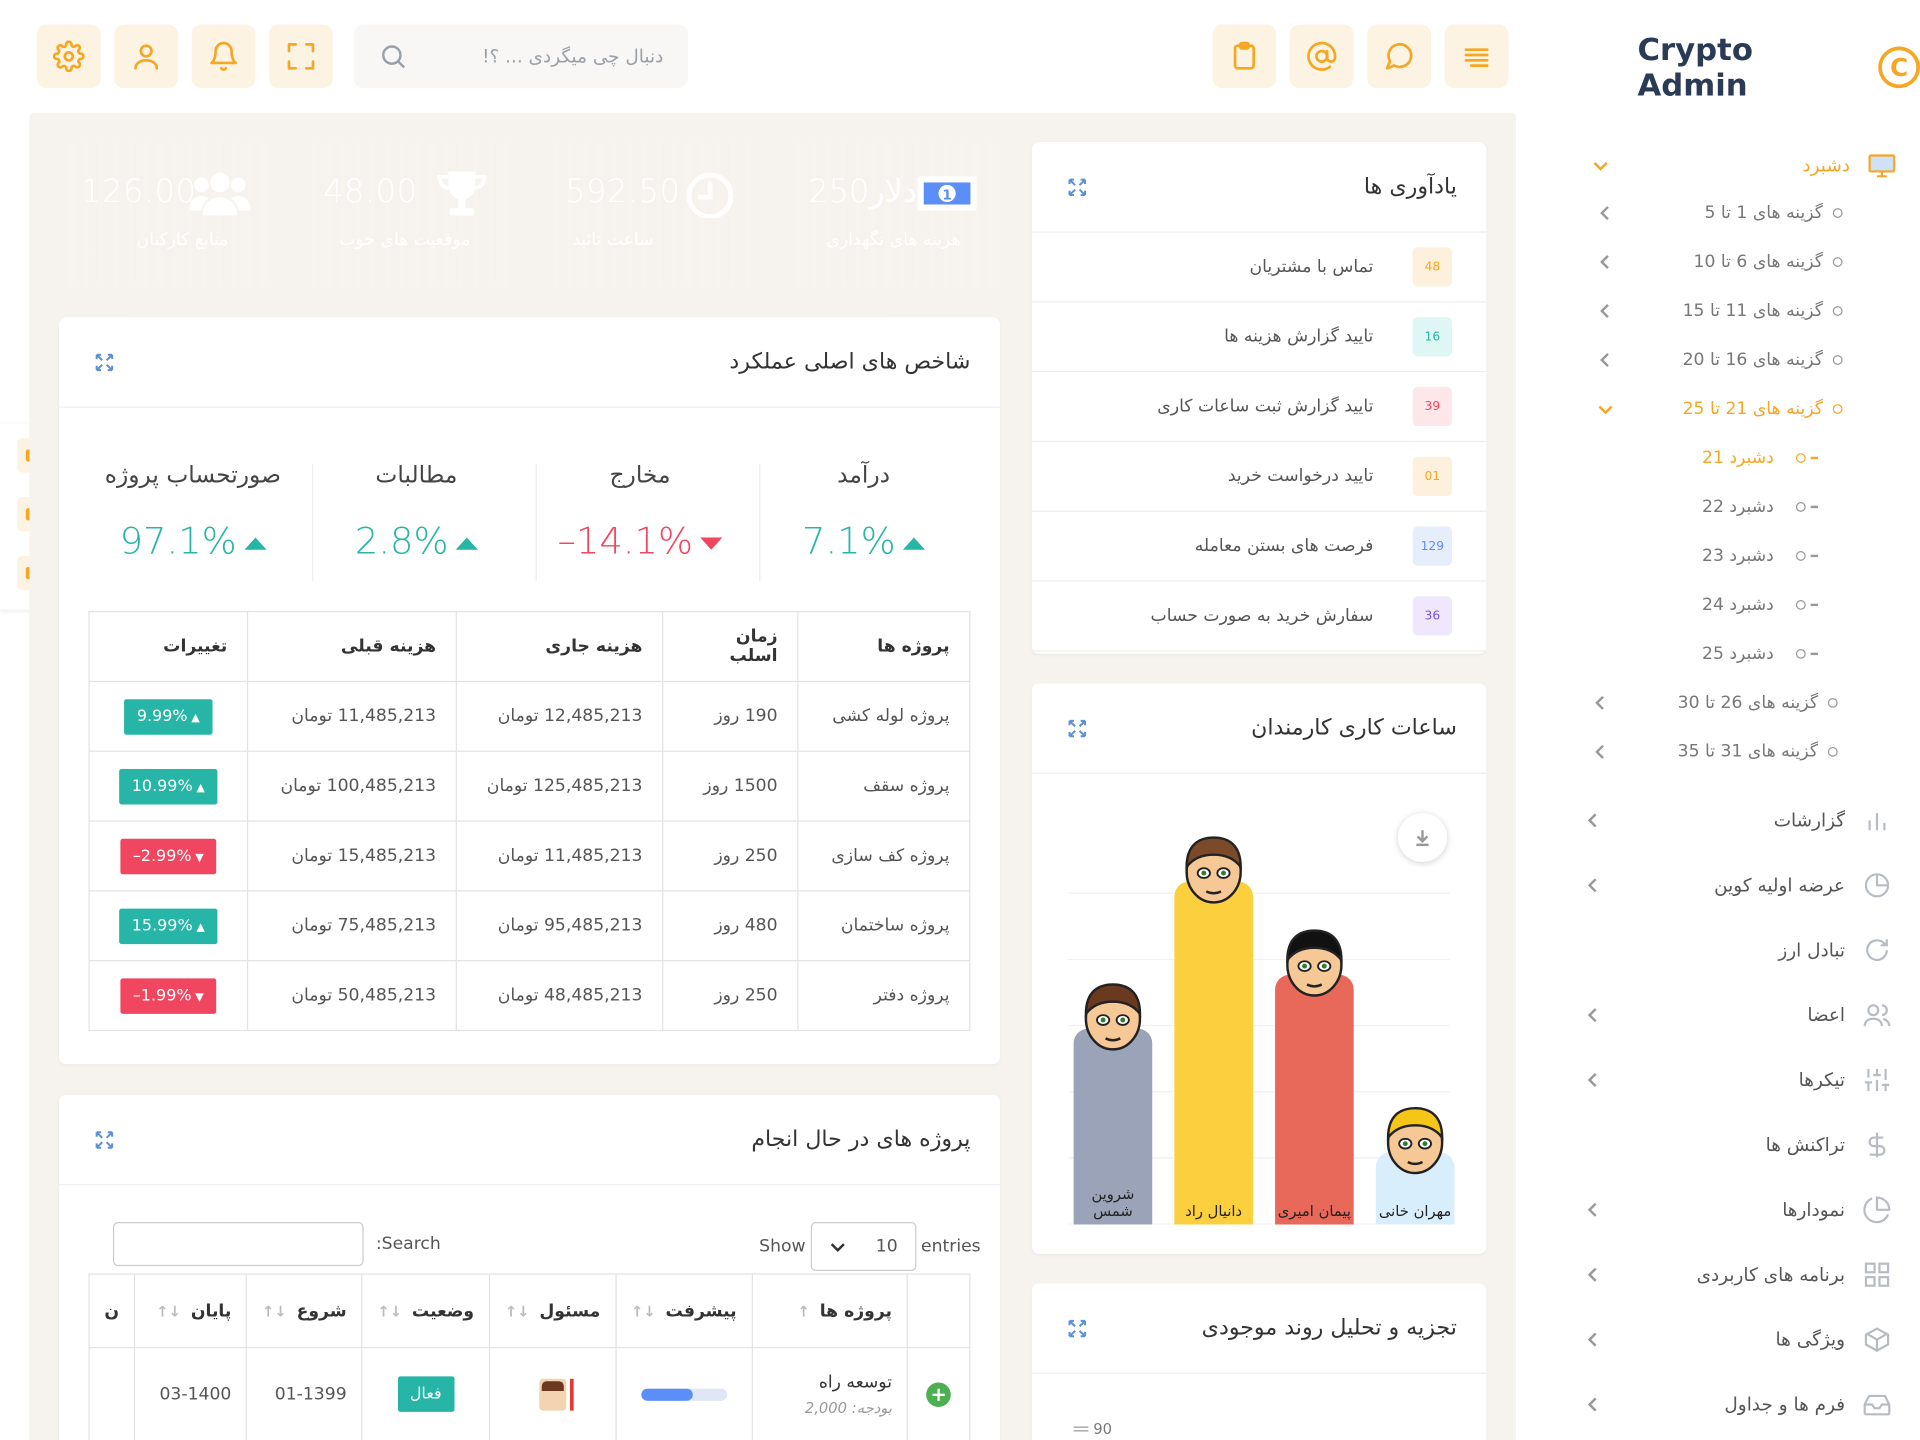 The height and width of the screenshot is (1440, 1920). Describe the element at coordinates (1738, 1339) in the screenshot. I see `sidebar-item: ویژگی ها` at that location.